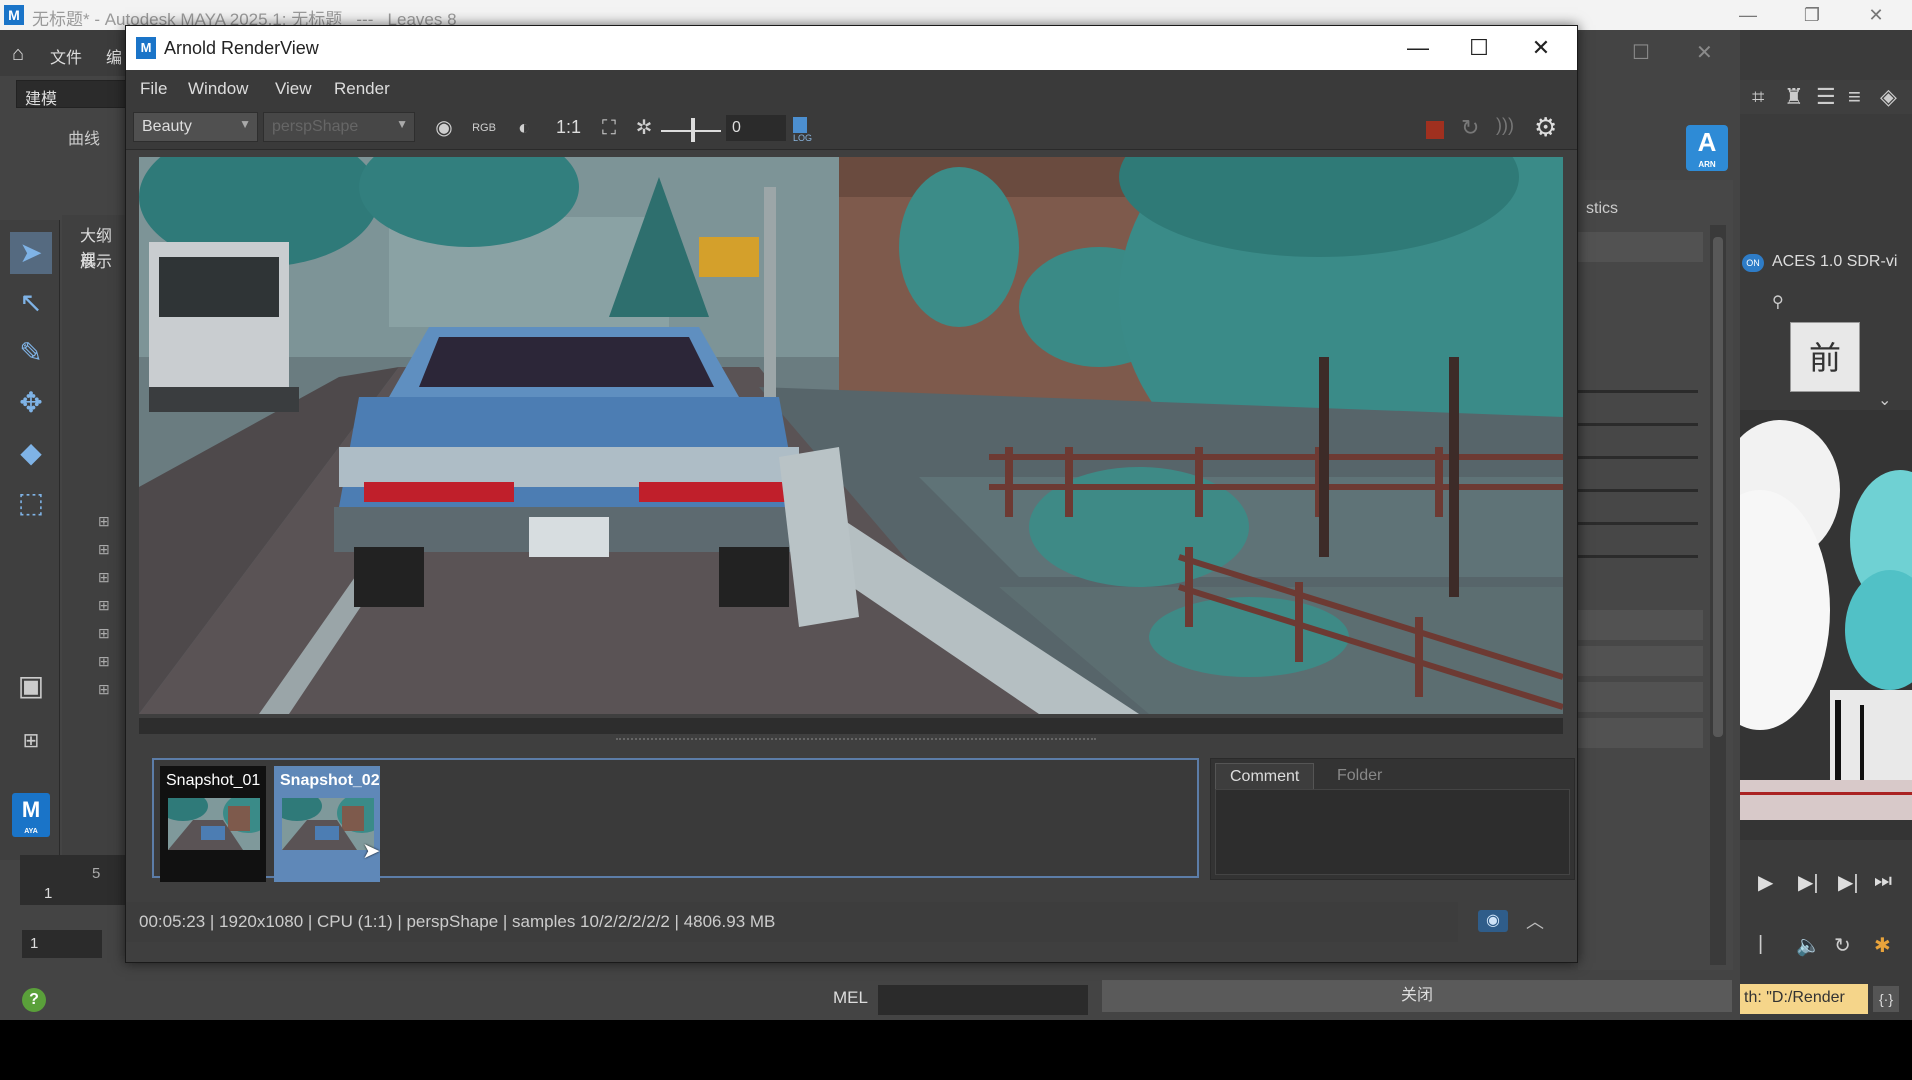 This screenshot has height=1080, width=1912. What do you see at coordinates (34, 1000) in the screenshot?
I see `help-icon: ?` at bounding box center [34, 1000].